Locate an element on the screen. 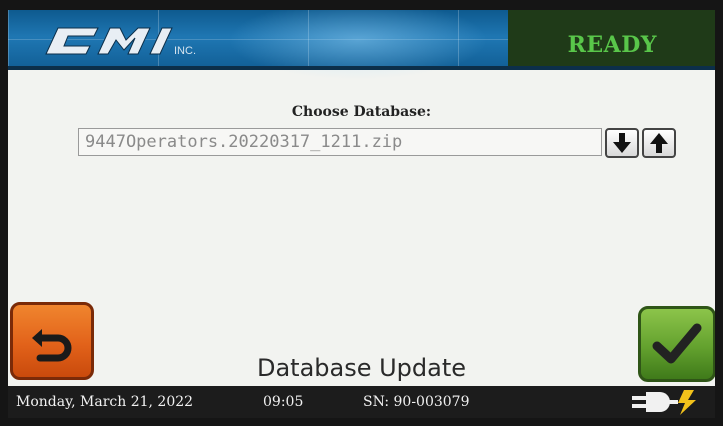 The height and width of the screenshot is (426, 723). page-title: Database Update is located at coordinates (361, 368).